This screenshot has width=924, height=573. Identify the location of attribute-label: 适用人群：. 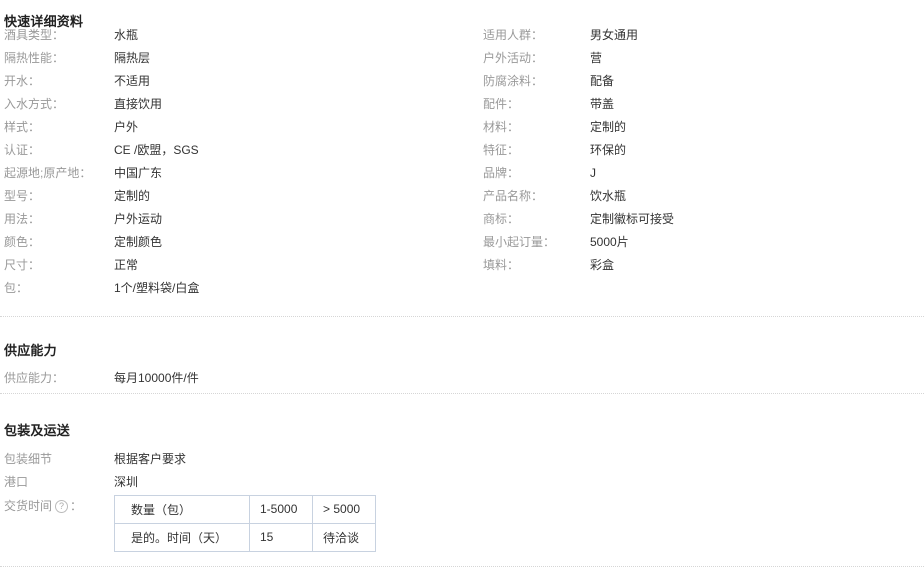
(513, 35).